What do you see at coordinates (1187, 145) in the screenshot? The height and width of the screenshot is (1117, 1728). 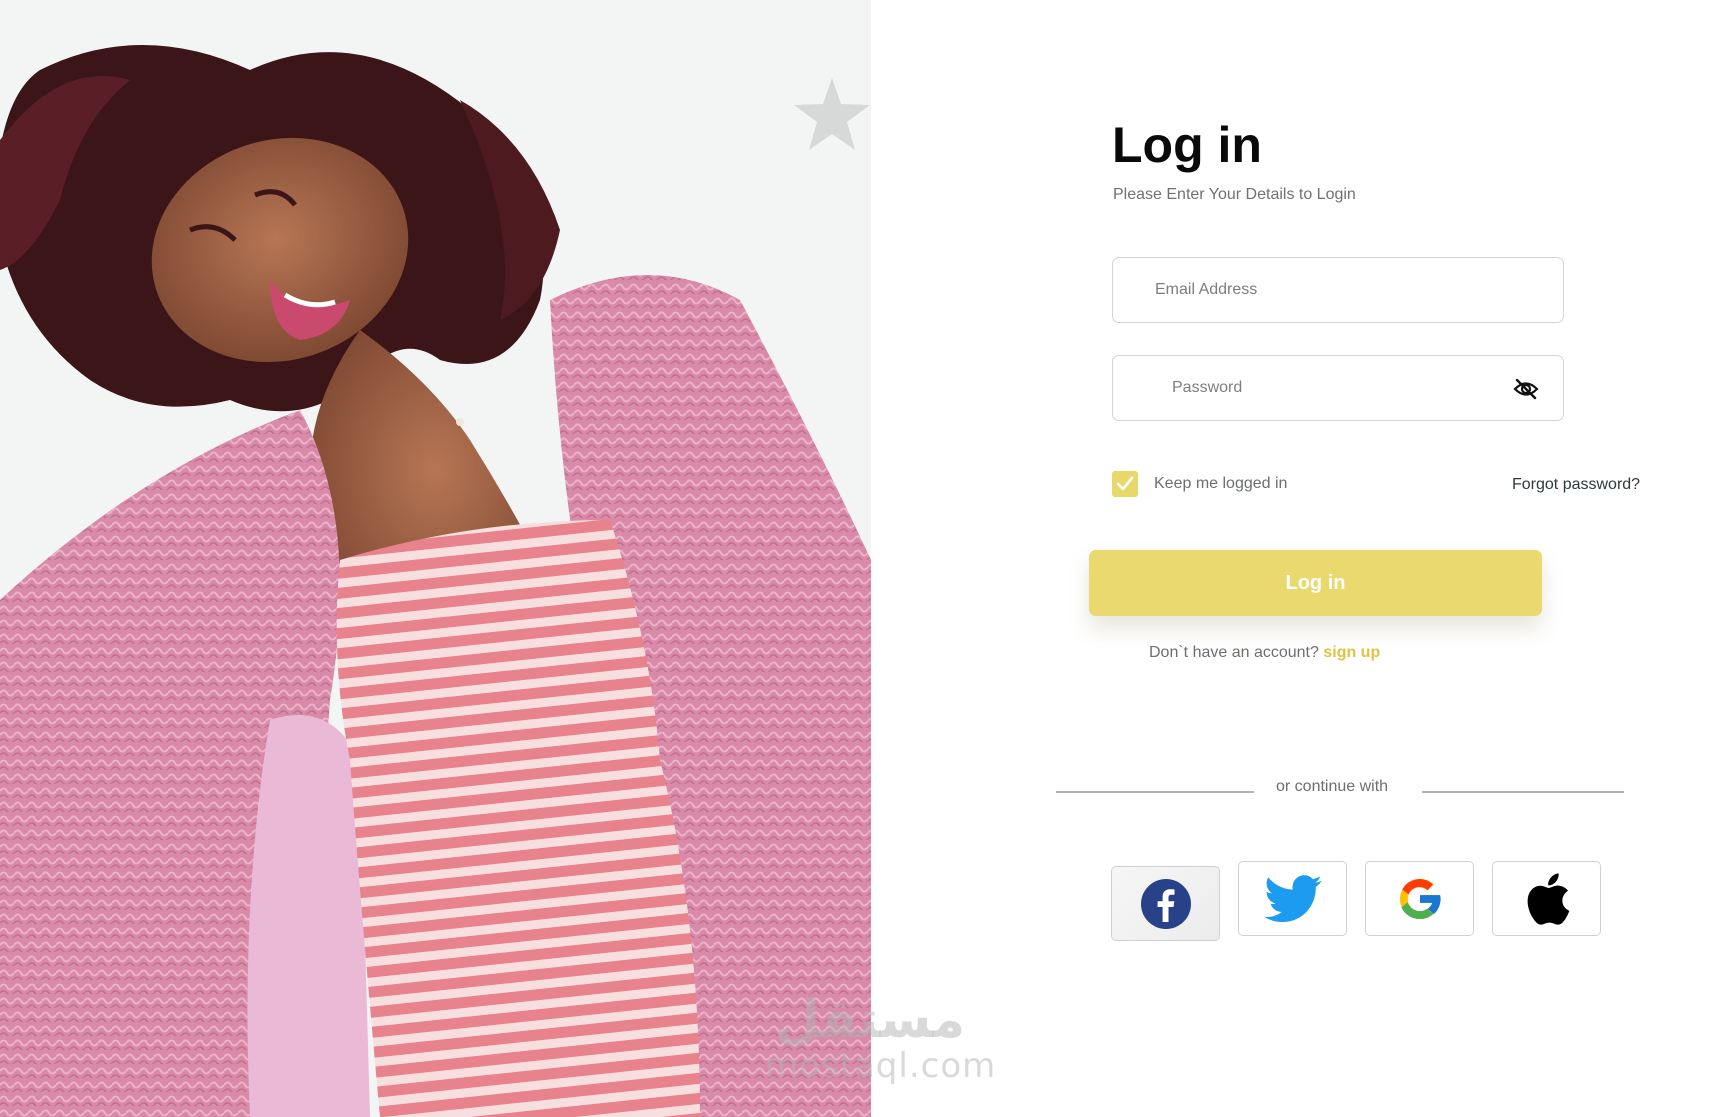 I see `page-title: Log in` at bounding box center [1187, 145].